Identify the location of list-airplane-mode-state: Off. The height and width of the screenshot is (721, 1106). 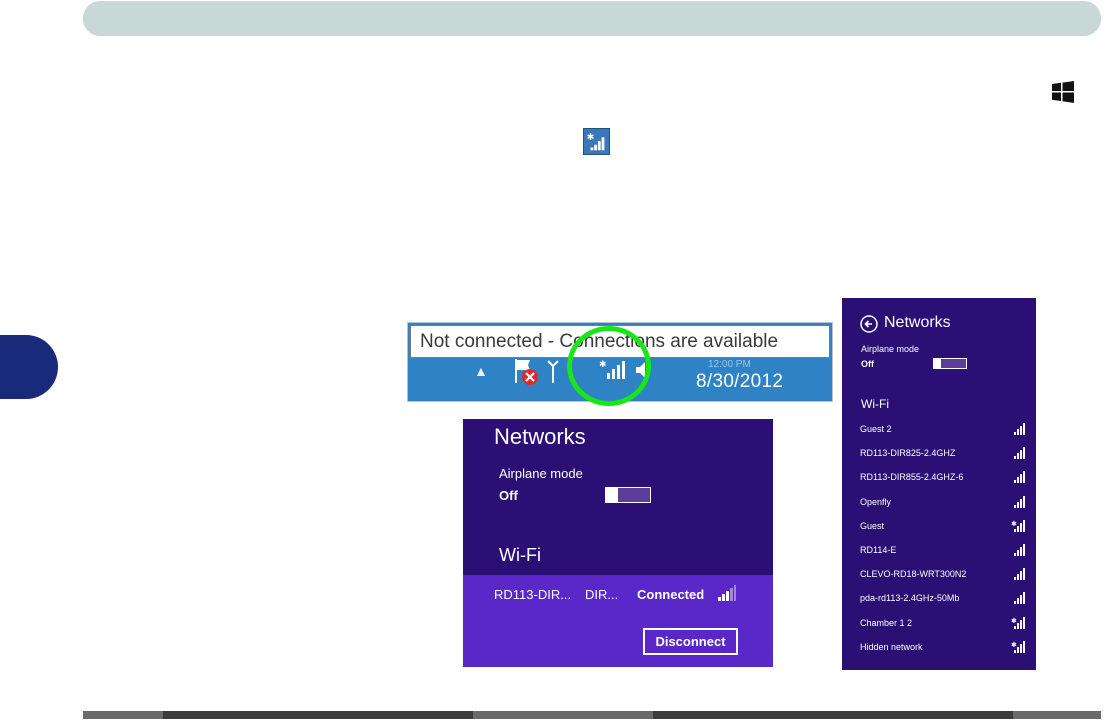
(867, 364).